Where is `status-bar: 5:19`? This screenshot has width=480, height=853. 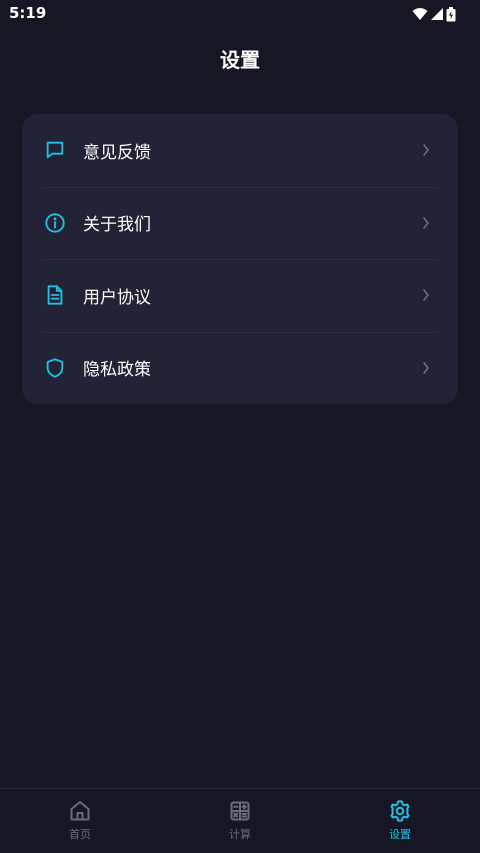 status-bar: 5:19 is located at coordinates (240, 14).